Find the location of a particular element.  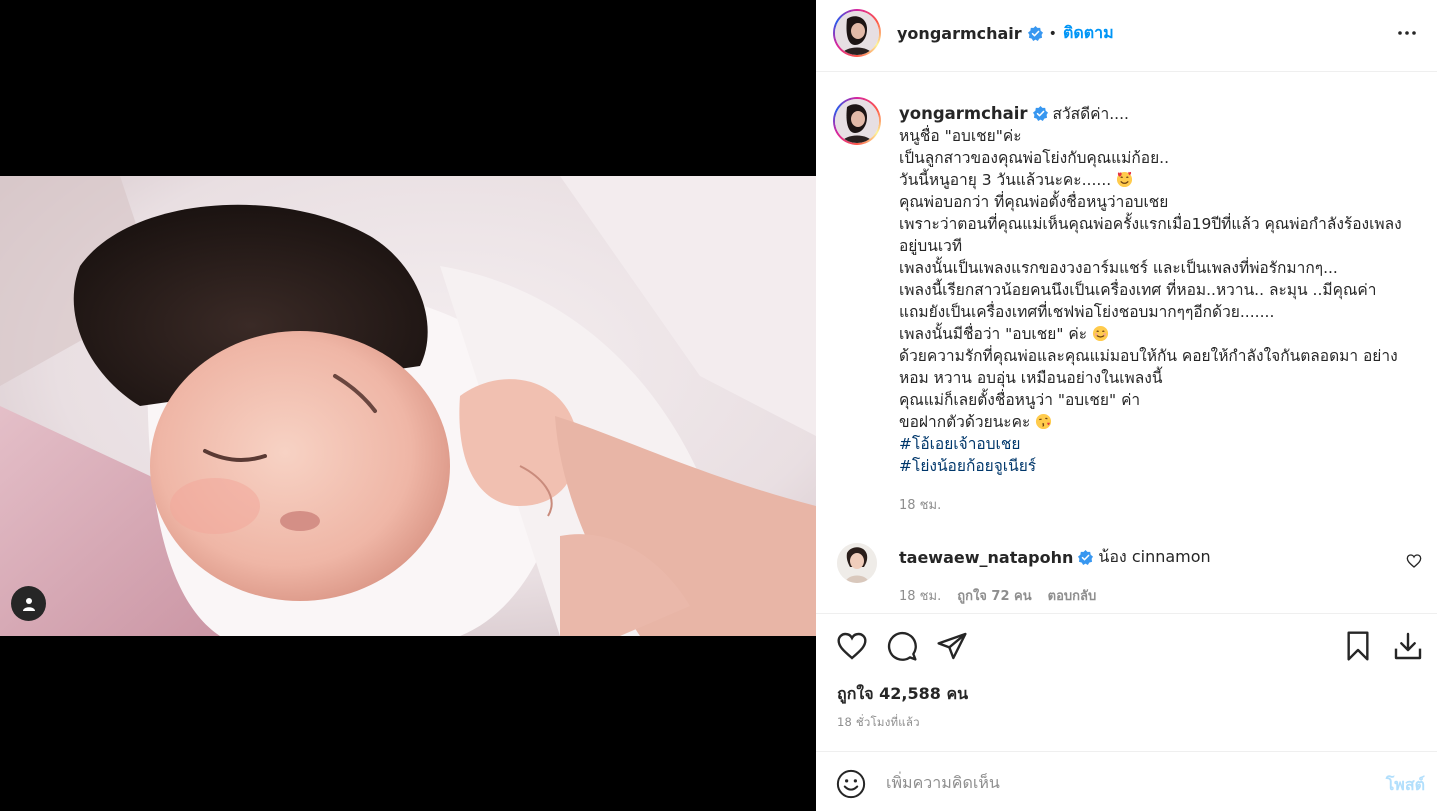

caption-timestamp: 18 ชม. is located at coordinates (920, 504).